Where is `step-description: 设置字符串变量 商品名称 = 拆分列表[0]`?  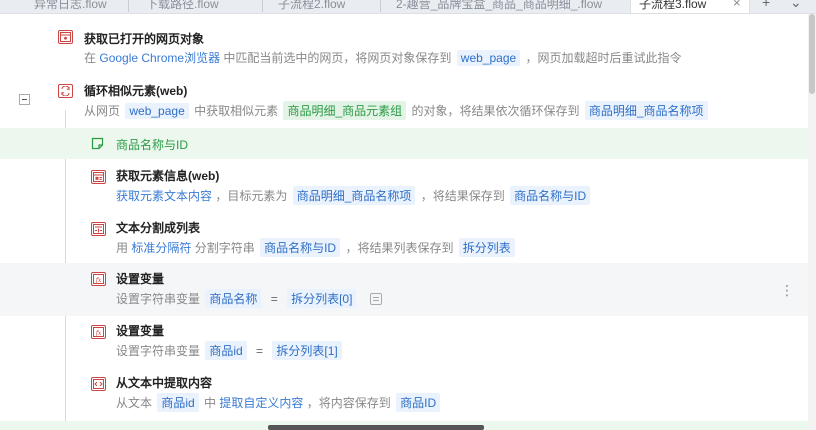
step-description: 设置字符串变量 商品名称 = 拆分列表[0] is located at coordinates (249, 298).